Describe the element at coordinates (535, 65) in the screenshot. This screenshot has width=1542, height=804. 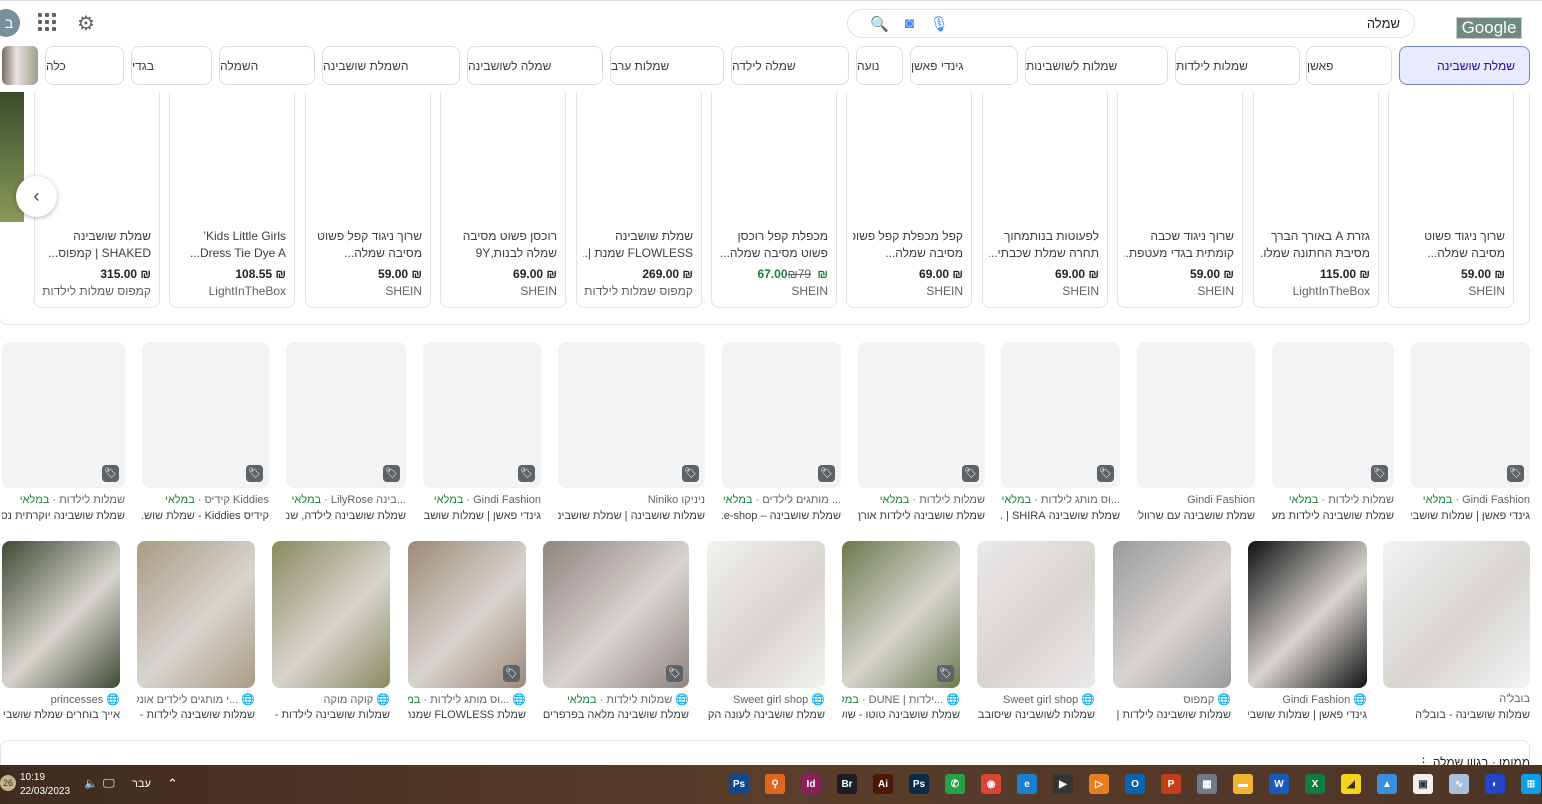
I see `chip-8: שמלה לשושבינה` at that location.